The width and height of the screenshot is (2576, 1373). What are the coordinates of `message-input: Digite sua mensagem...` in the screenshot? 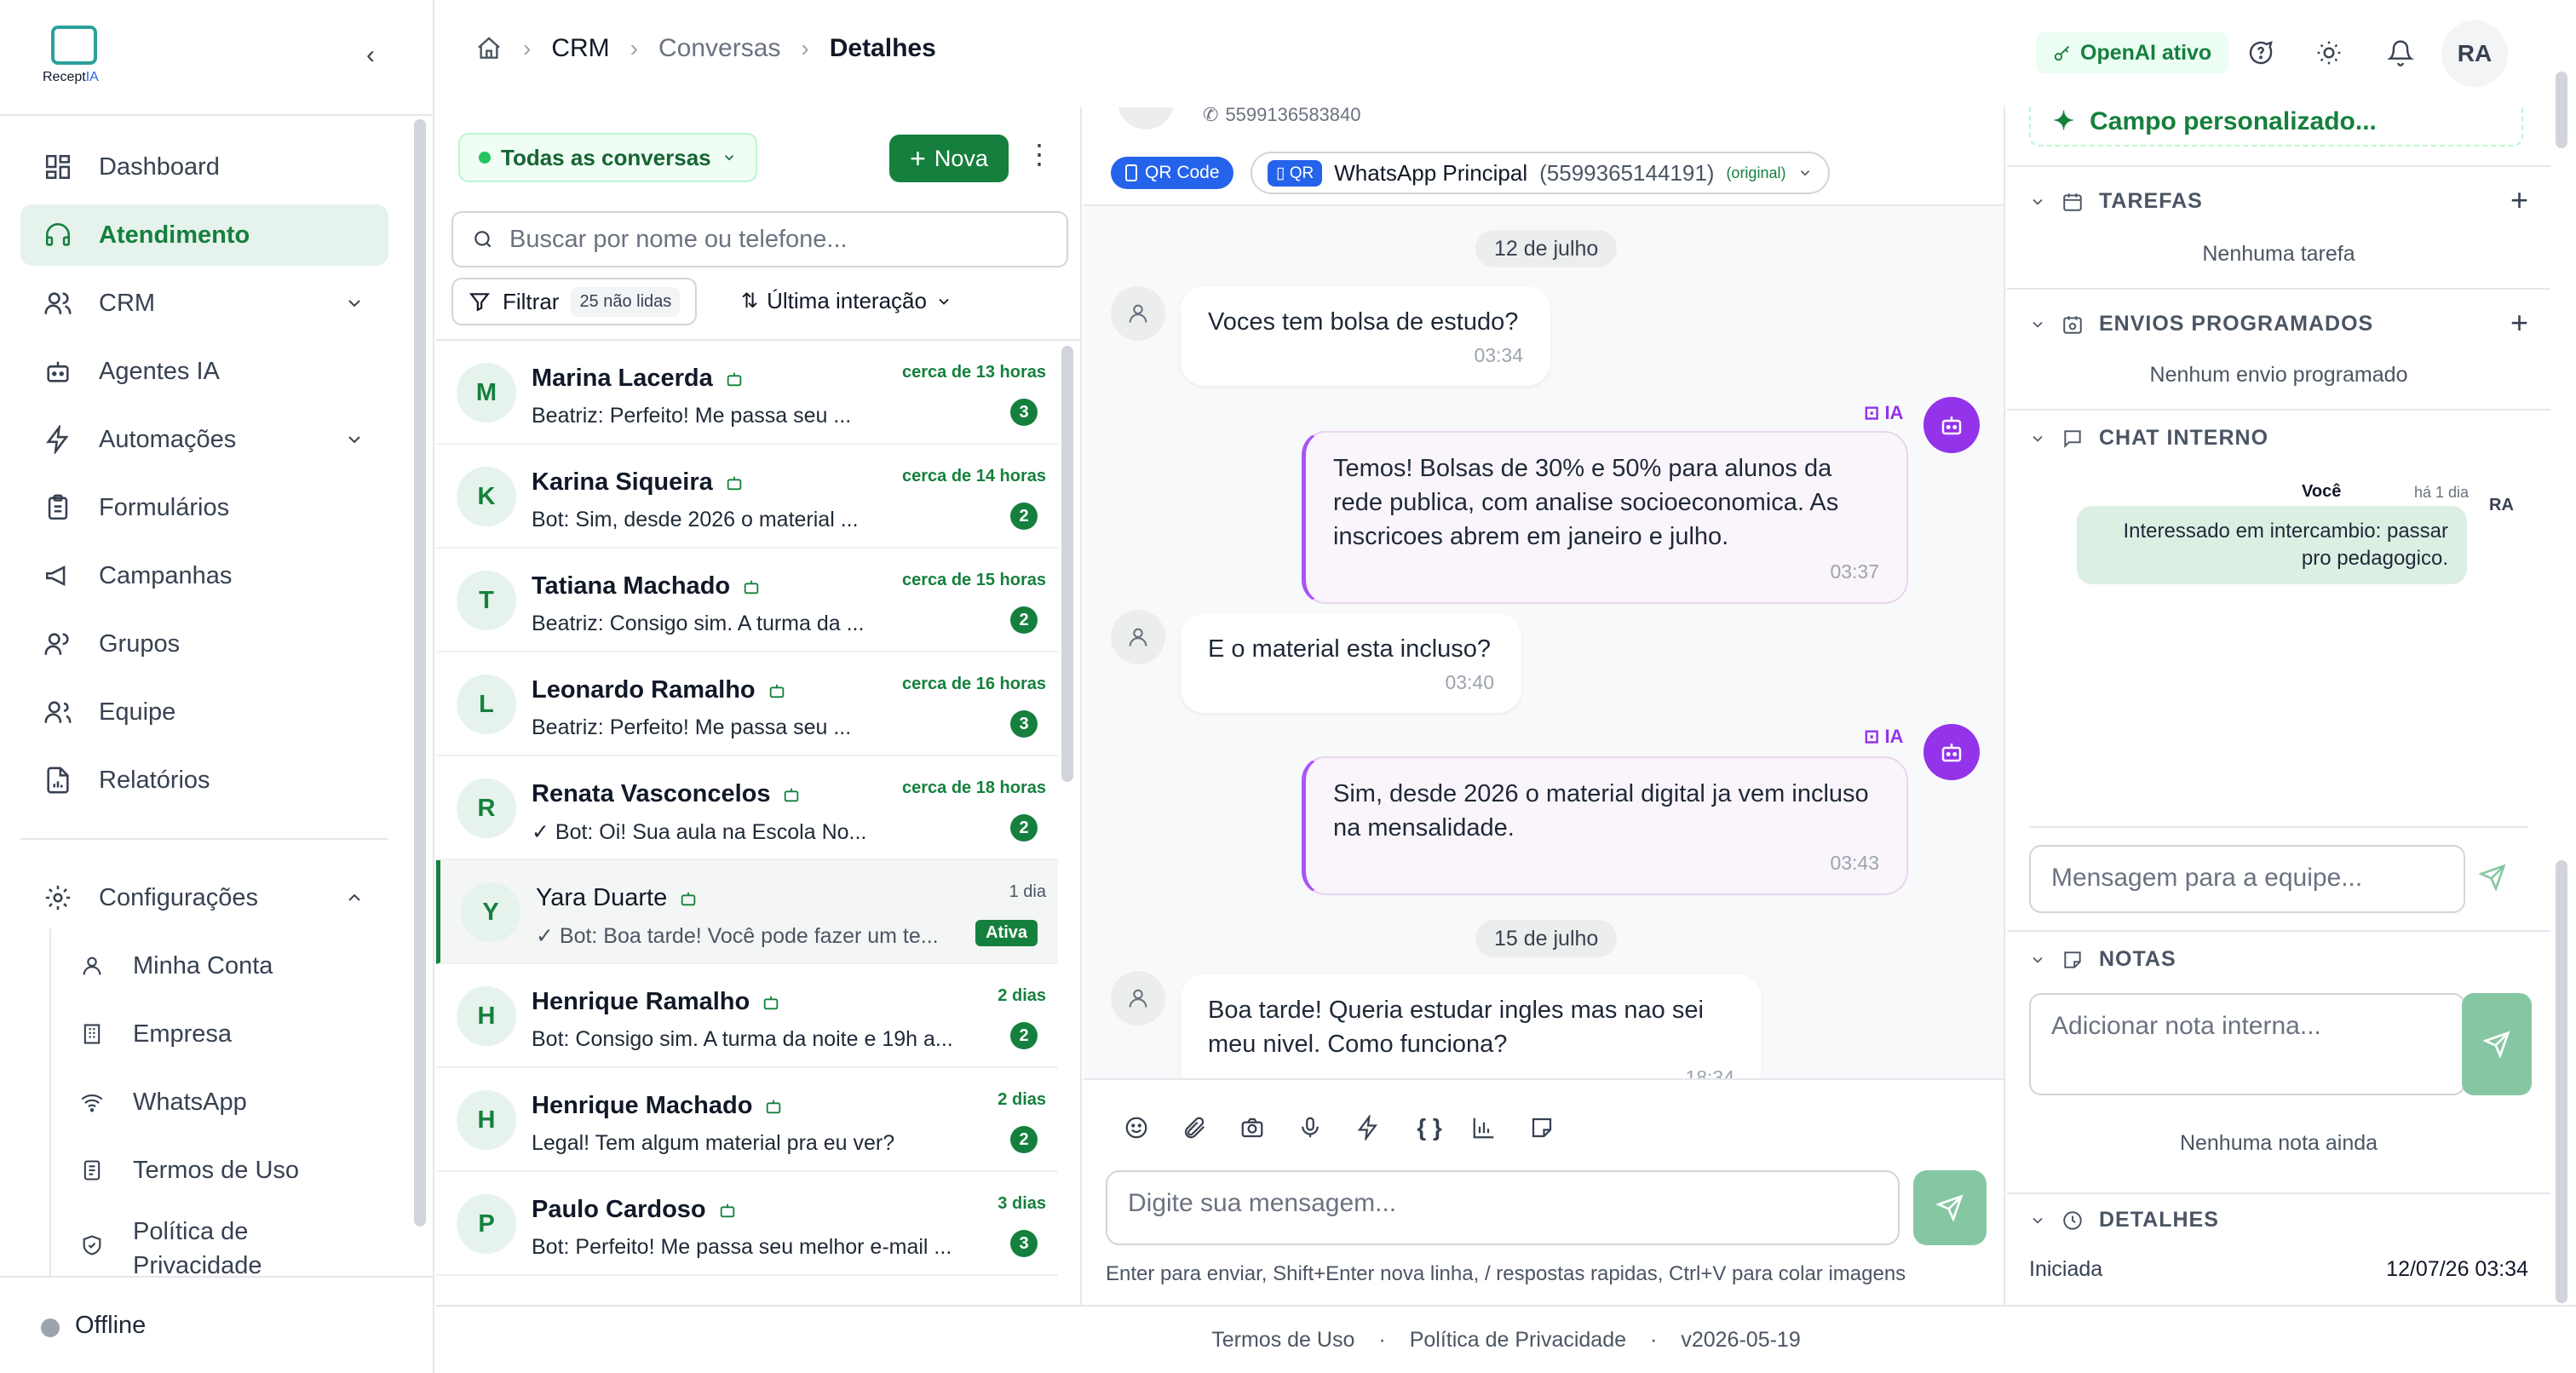 It's located at (1503, 1207).